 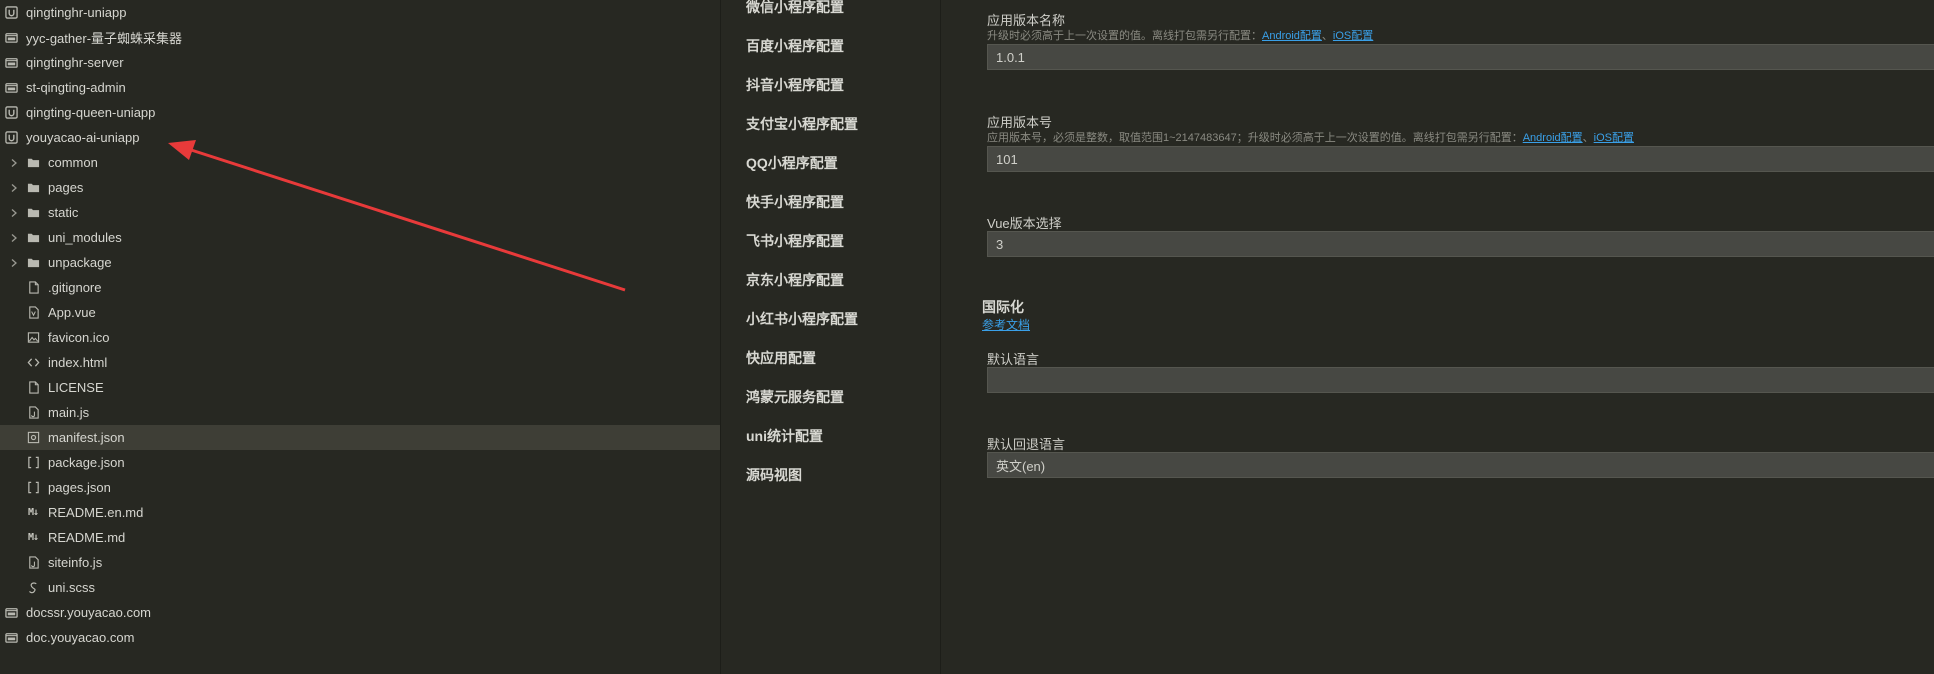 What do you see at coordinates (795, 85) in the screenshot?
I see `config-nav-item: 抖音小程序配置` at bounding box center [795, 85].